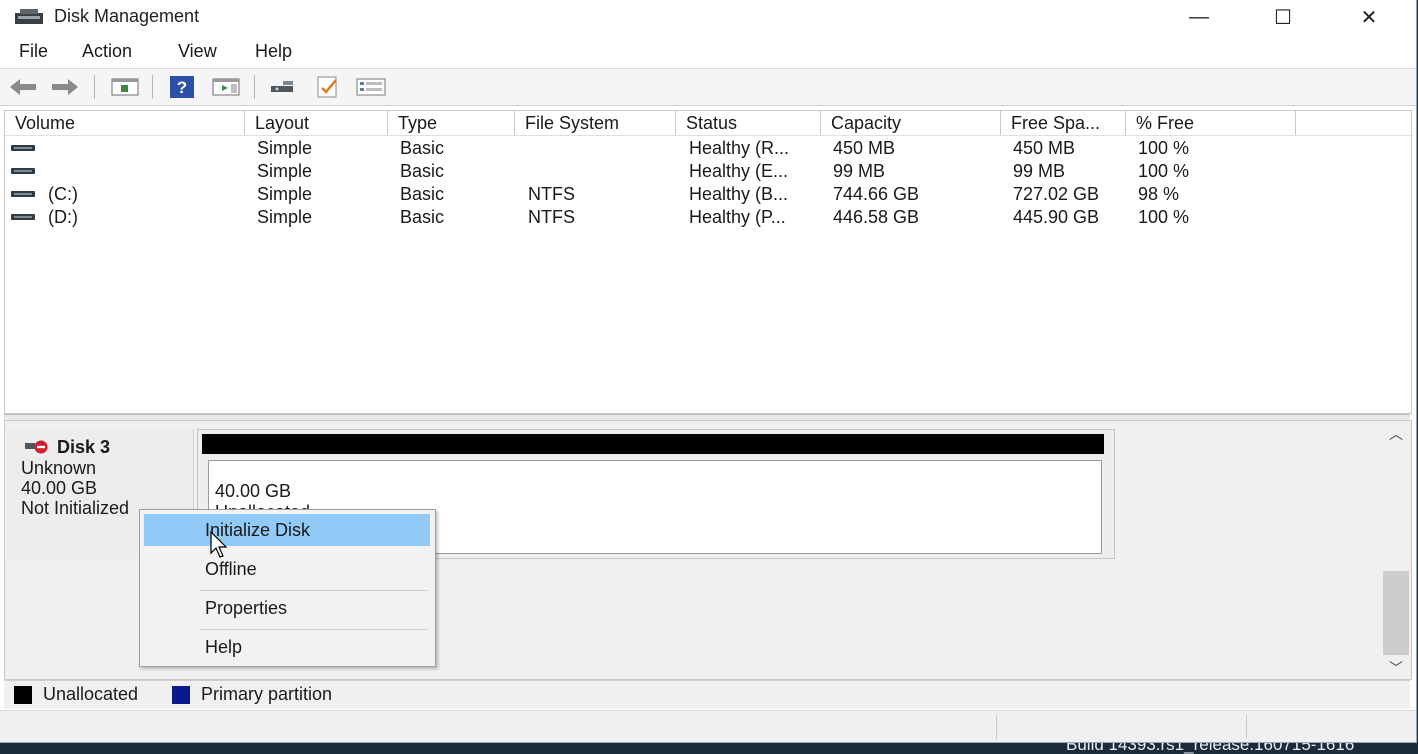  Describe the element at coordinates (253, 491) in the screenshot. I see `partition-size: 40.00 GB` at that location.